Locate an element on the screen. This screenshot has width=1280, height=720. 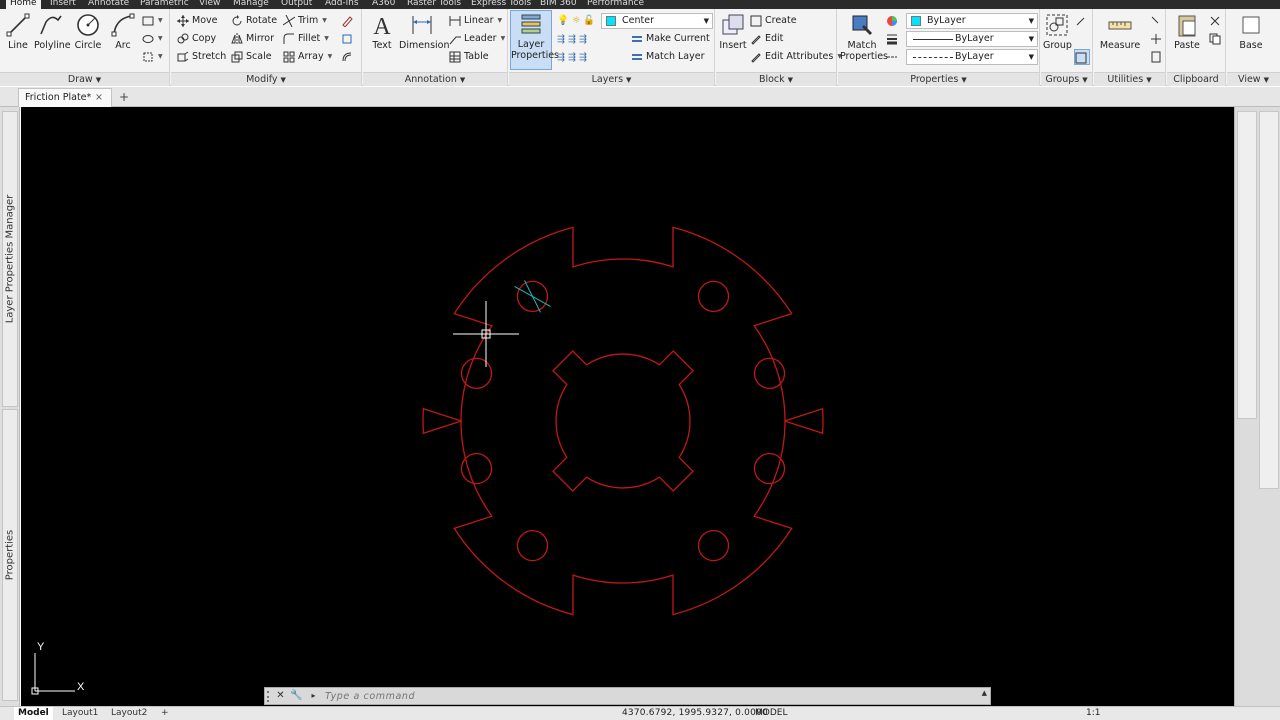
match-layer-button: Match Layer is located at coordinates (668, 57).